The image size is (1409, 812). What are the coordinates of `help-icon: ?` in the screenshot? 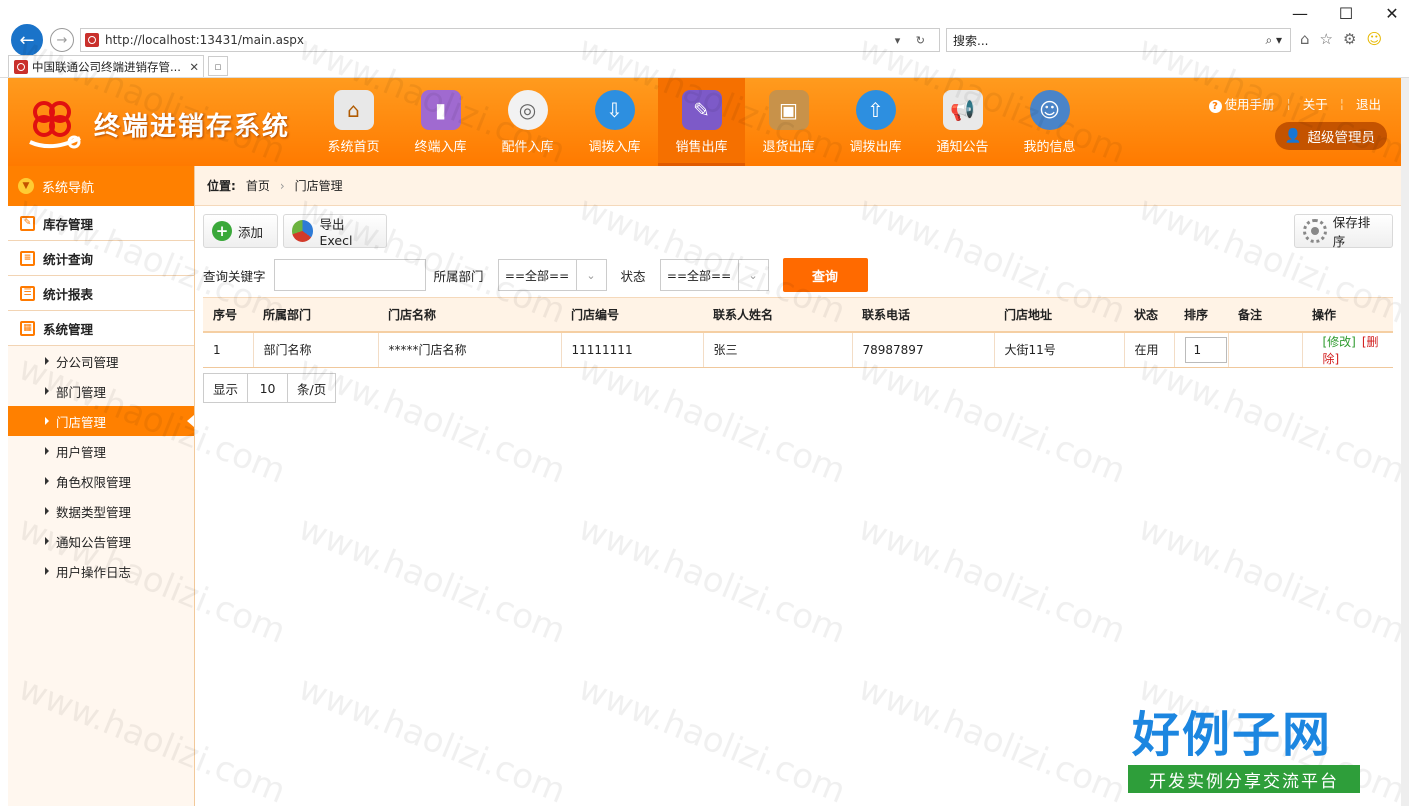 It's located at (1215, 106).